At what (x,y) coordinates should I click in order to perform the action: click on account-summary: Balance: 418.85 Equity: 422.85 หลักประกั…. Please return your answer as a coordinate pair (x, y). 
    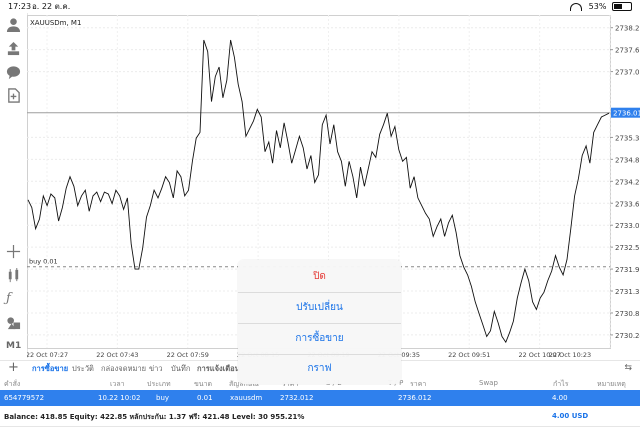
    Looking at the image, I should click on (320, 416).